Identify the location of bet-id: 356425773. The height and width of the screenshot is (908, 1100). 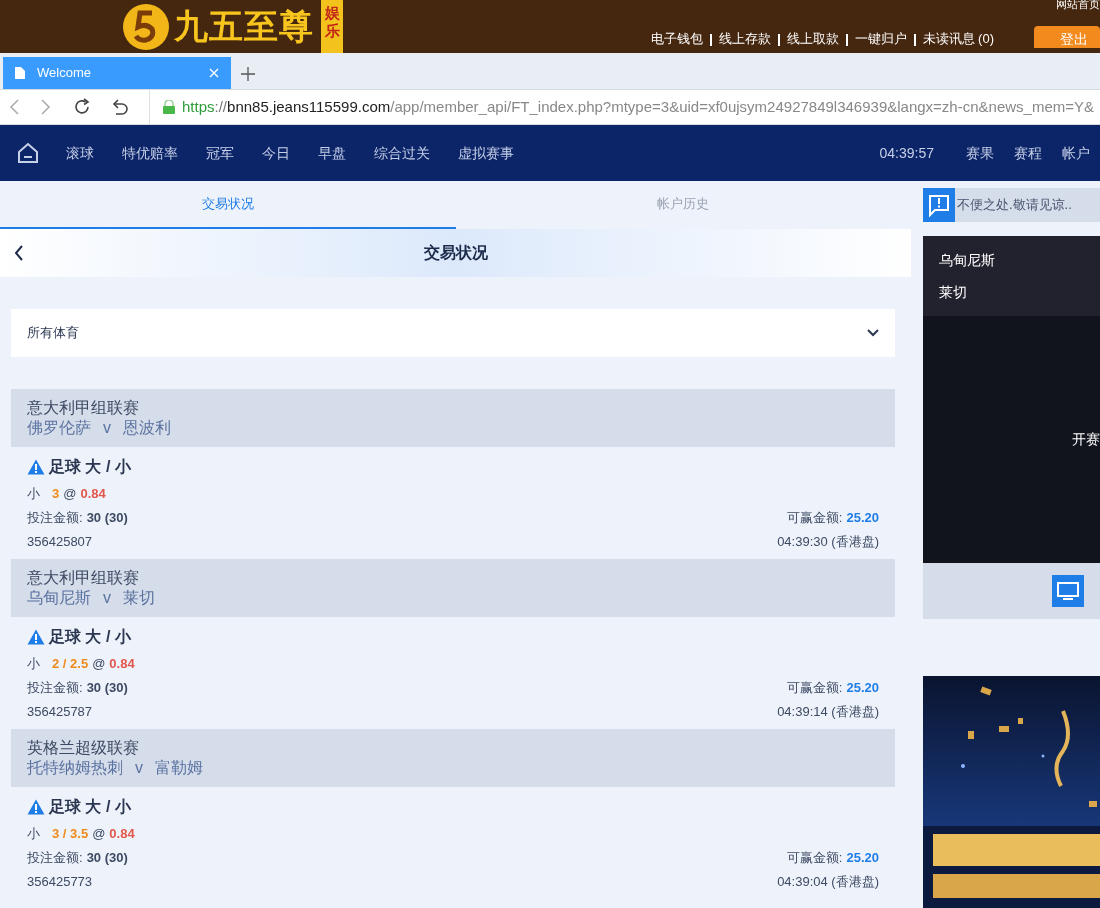
(60, 882).